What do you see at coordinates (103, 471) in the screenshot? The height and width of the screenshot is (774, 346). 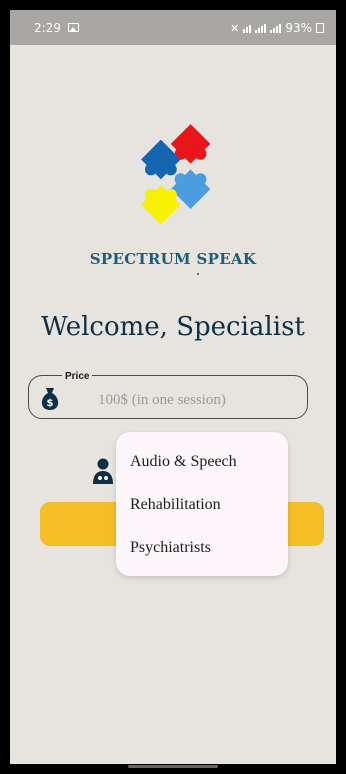 I see `doctor-icon` at bounding box center [103, 471].